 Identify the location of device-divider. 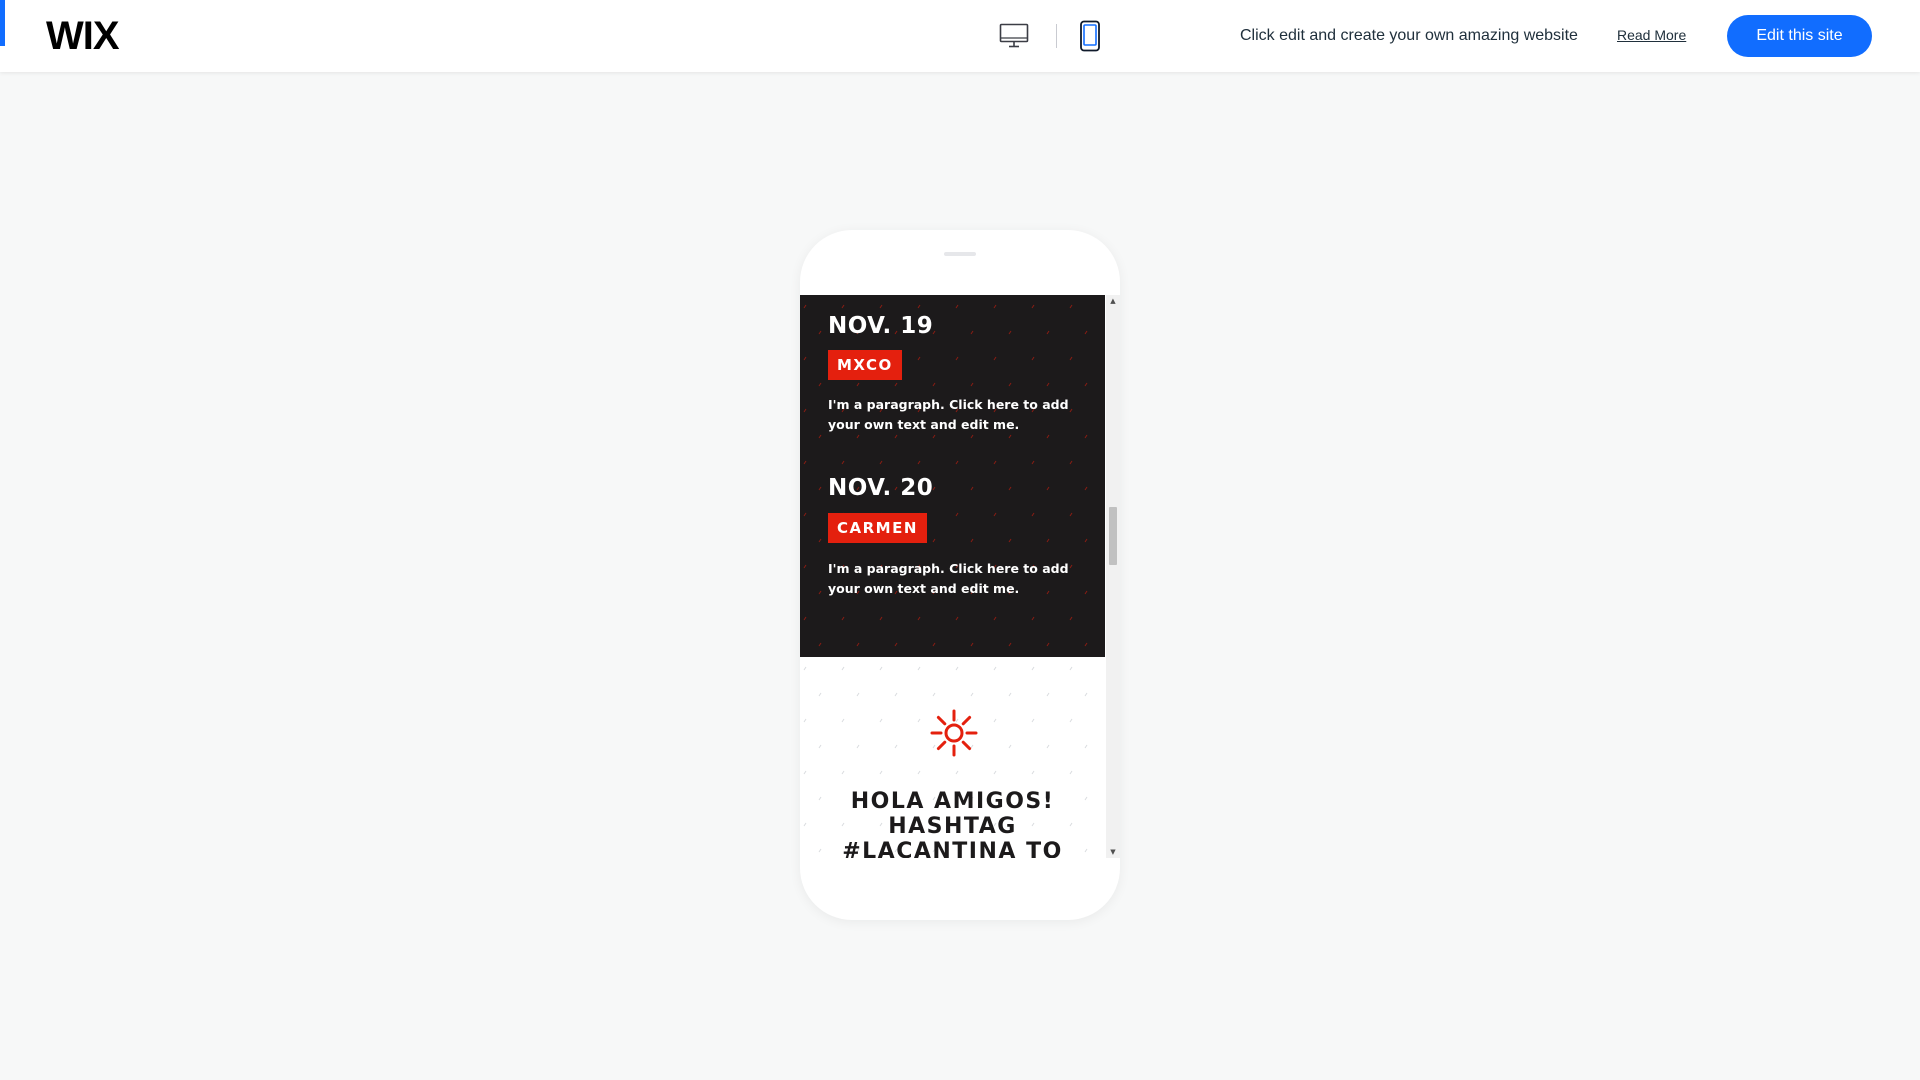
(1056, 36).